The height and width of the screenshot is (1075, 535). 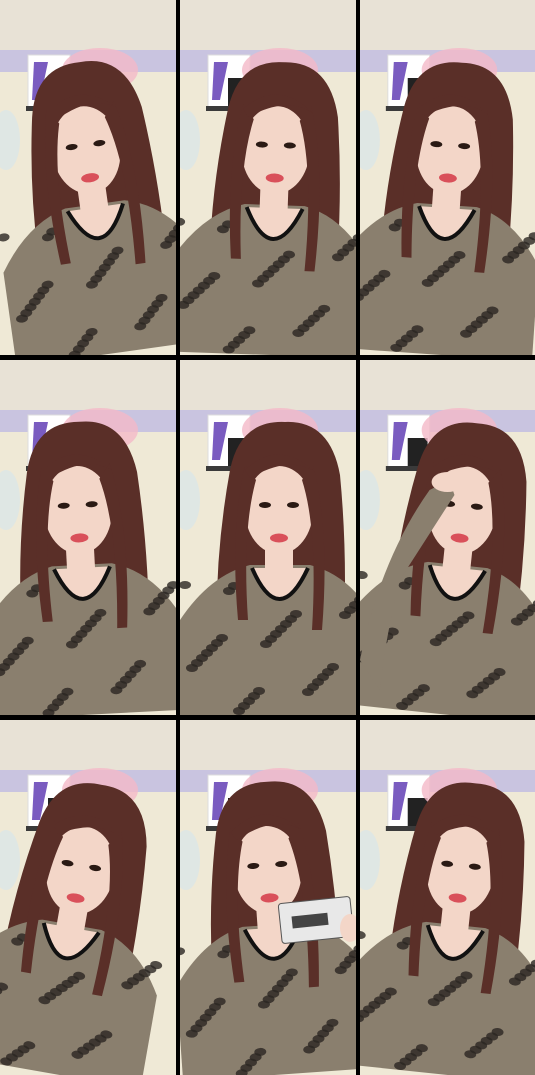 What do you see at coordinates (293, 505) in the screenshot?
I see `eye-right` at bounding box center [293, 505].